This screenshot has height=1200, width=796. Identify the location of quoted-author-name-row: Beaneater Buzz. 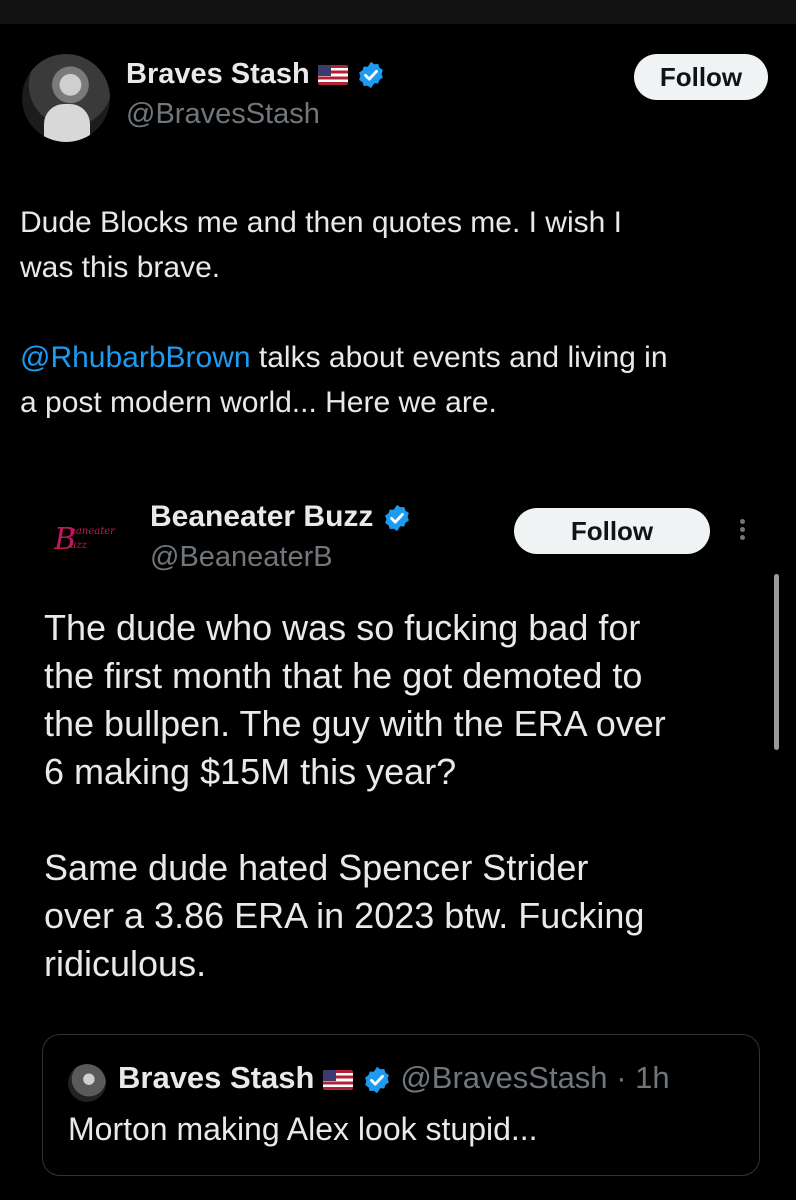
(281, 517).